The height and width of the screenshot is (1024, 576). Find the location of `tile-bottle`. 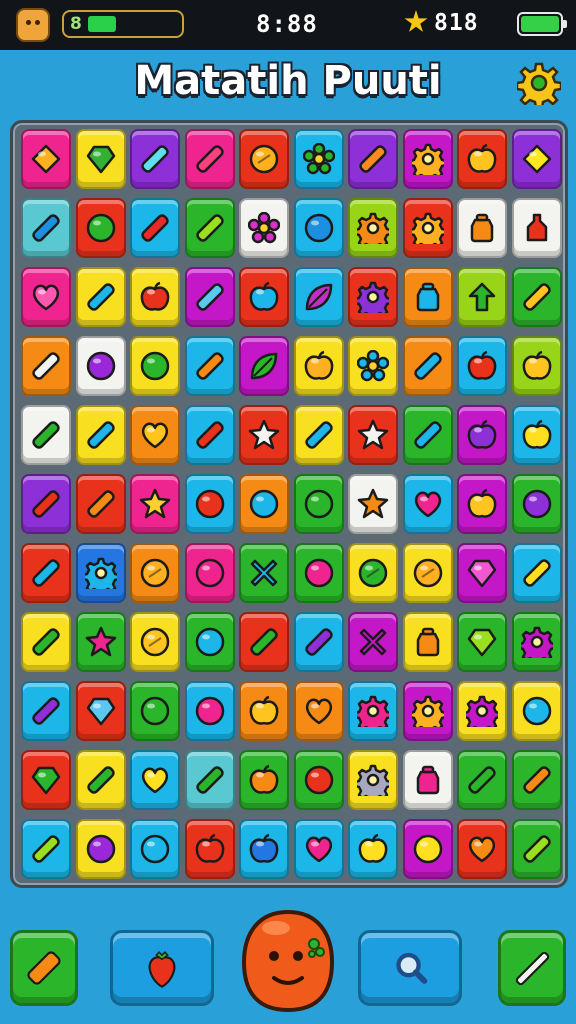

tile-bottle is located at coordinates (536, 228).